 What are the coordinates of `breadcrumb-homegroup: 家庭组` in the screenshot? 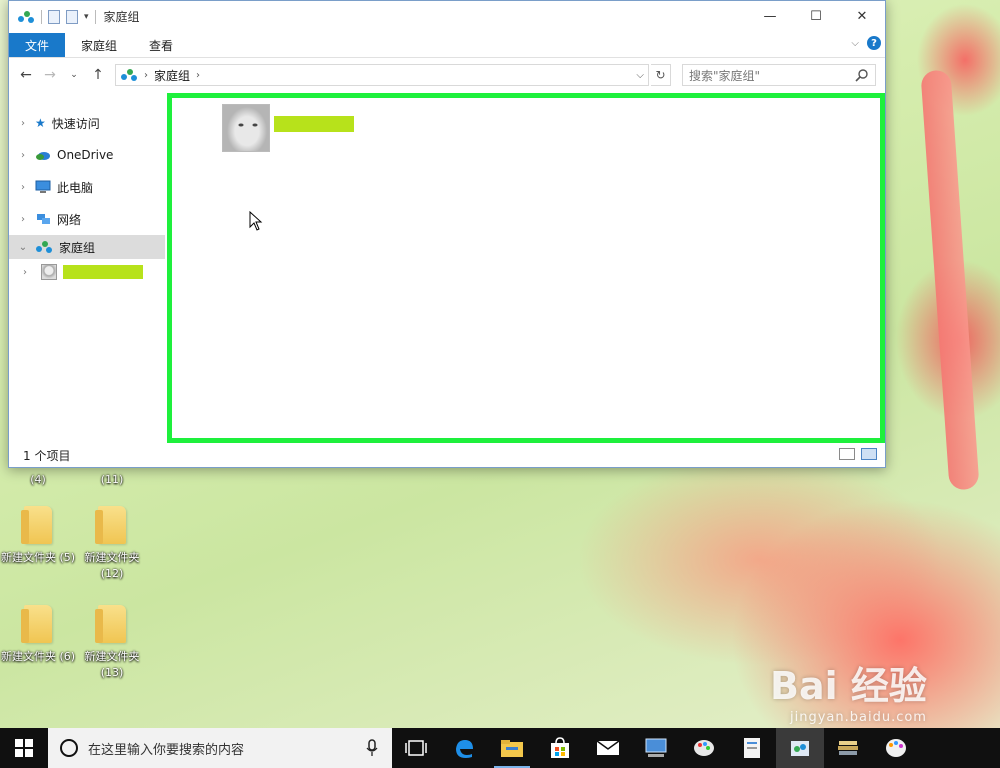 It's located at (172, 75).